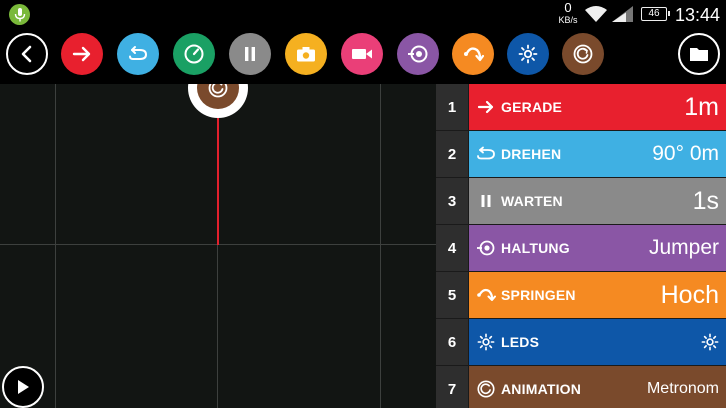 The width and height of the screenshot is (726, 408). I want to click on camera-icon, so click(306, 54).